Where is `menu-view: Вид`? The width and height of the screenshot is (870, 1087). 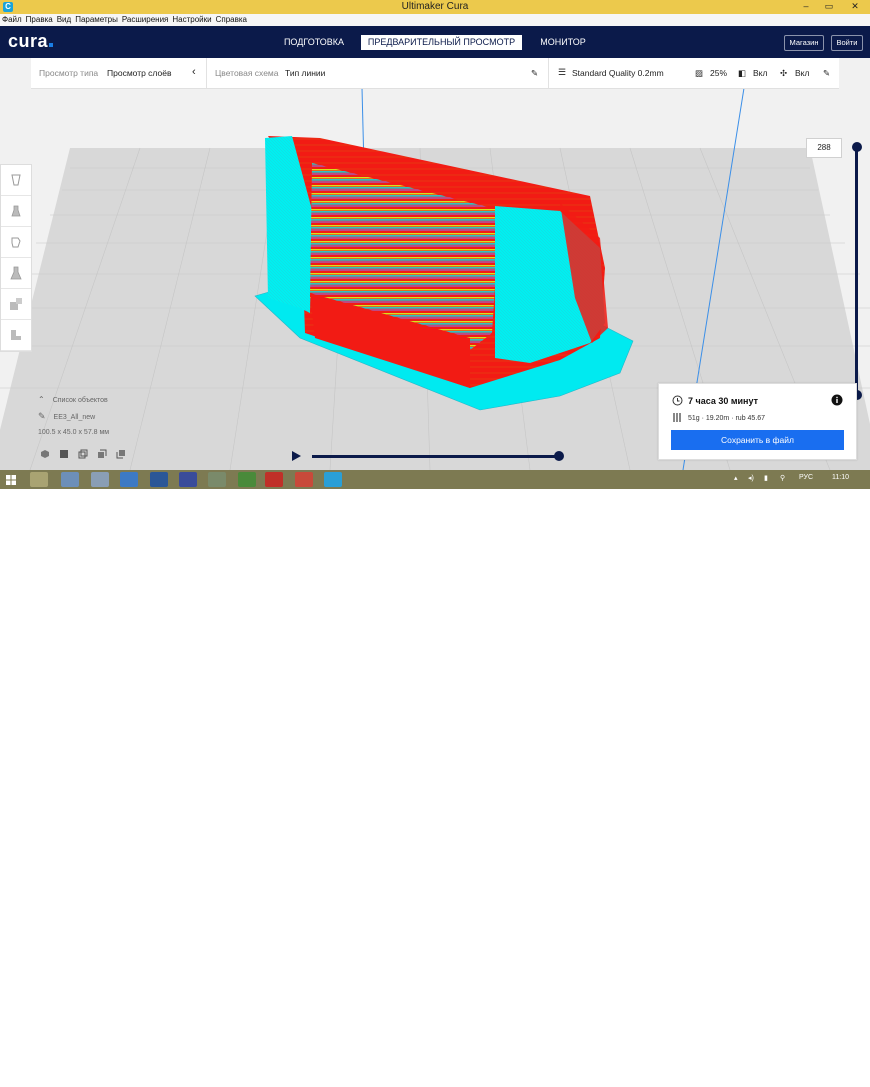 menu-view: Вид is located at coordinates (64, 19).